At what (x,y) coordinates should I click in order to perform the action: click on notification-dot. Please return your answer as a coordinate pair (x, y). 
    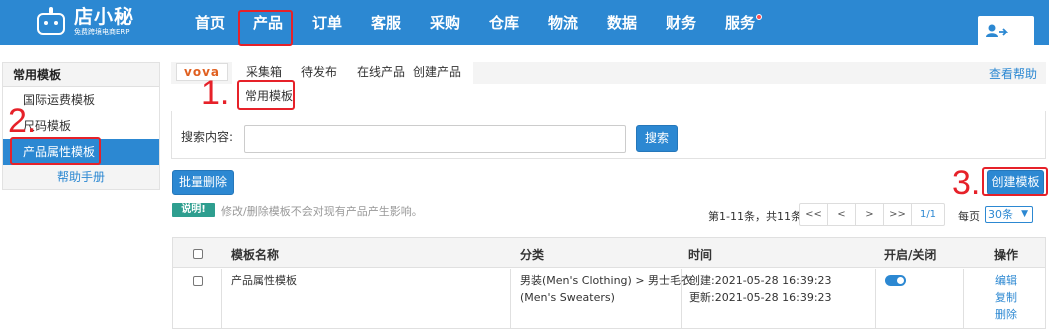
    Looking at the image, I should click on (759, 17).